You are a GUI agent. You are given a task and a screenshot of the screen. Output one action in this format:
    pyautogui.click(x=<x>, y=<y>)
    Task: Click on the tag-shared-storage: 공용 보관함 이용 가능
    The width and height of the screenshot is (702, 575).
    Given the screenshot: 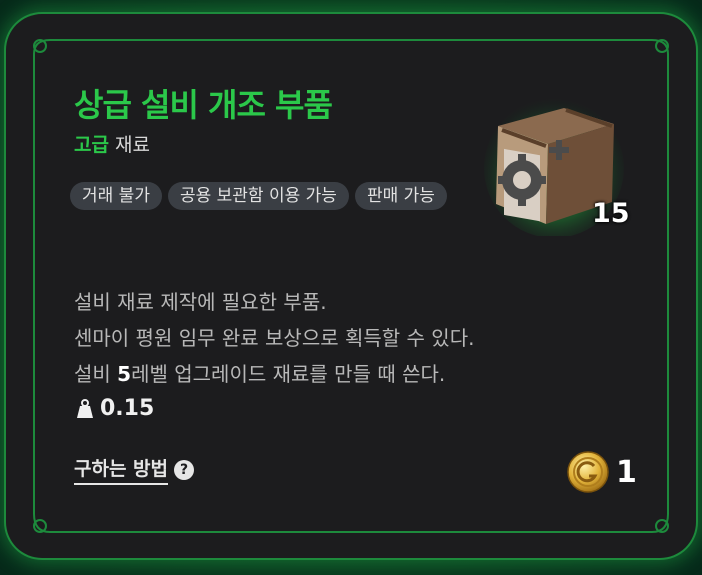 What is the action you would take?
    pyautogui.click(x=258, y=196)
    